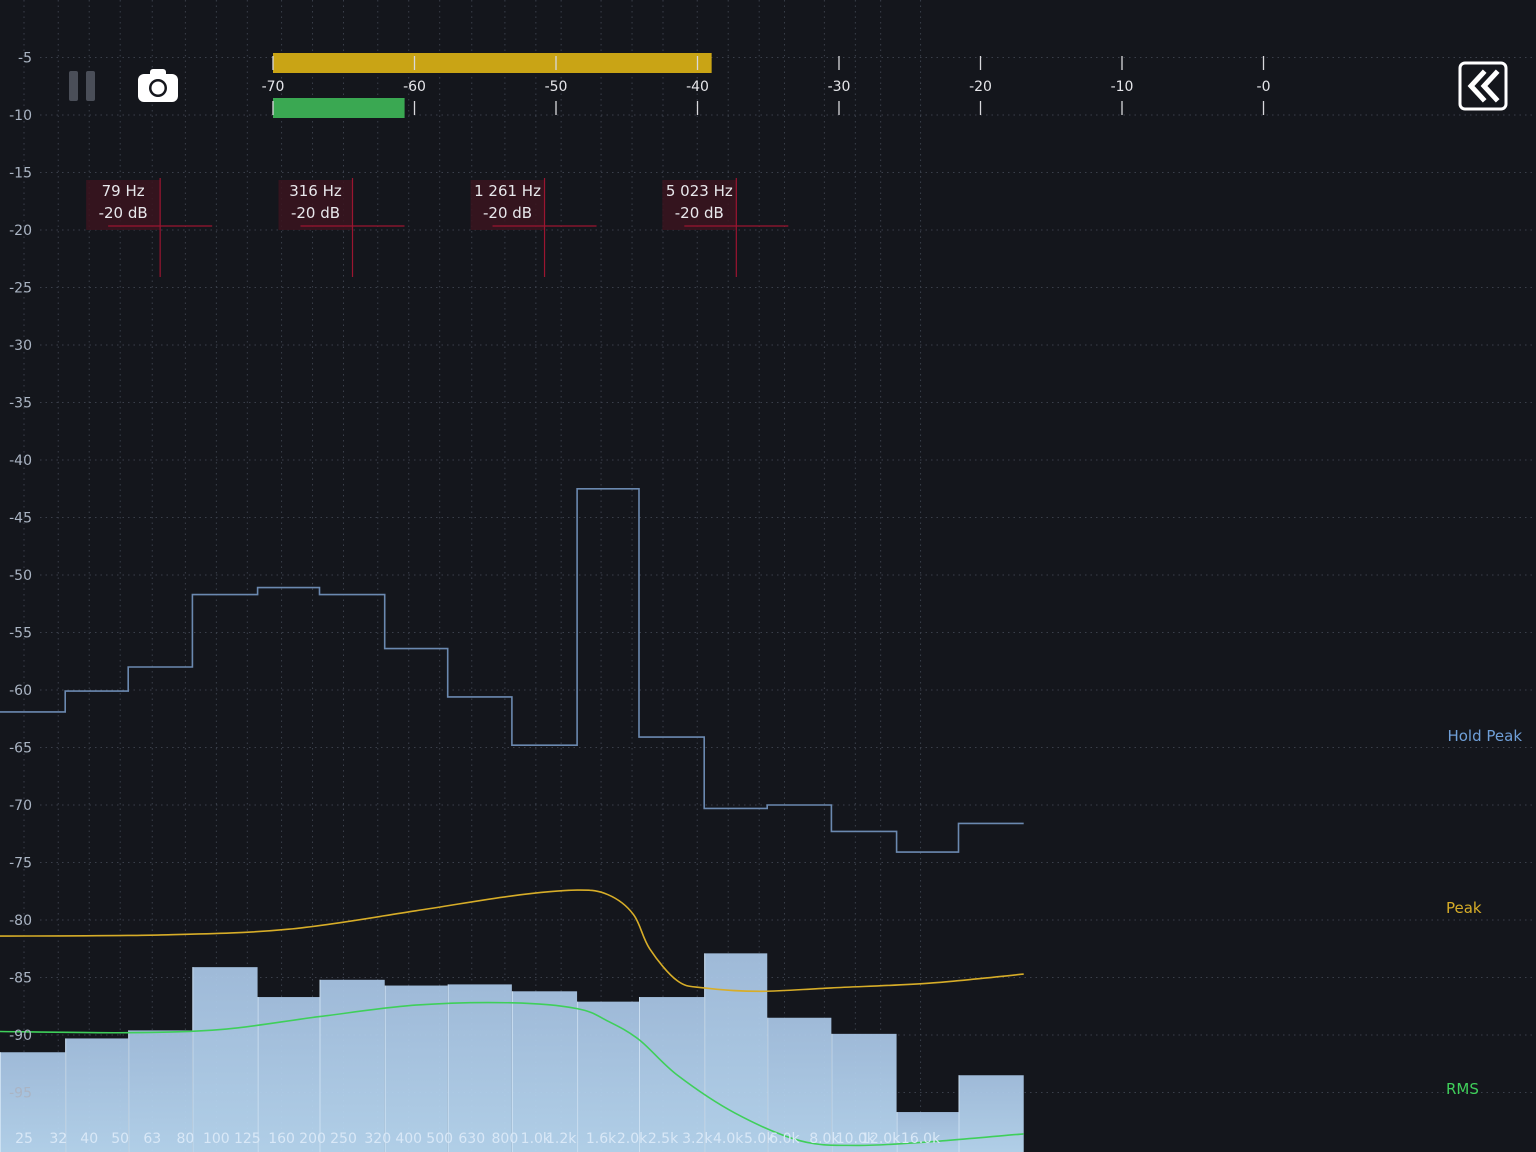  I want to click on y-tick-label: -75, so click(20, 864).